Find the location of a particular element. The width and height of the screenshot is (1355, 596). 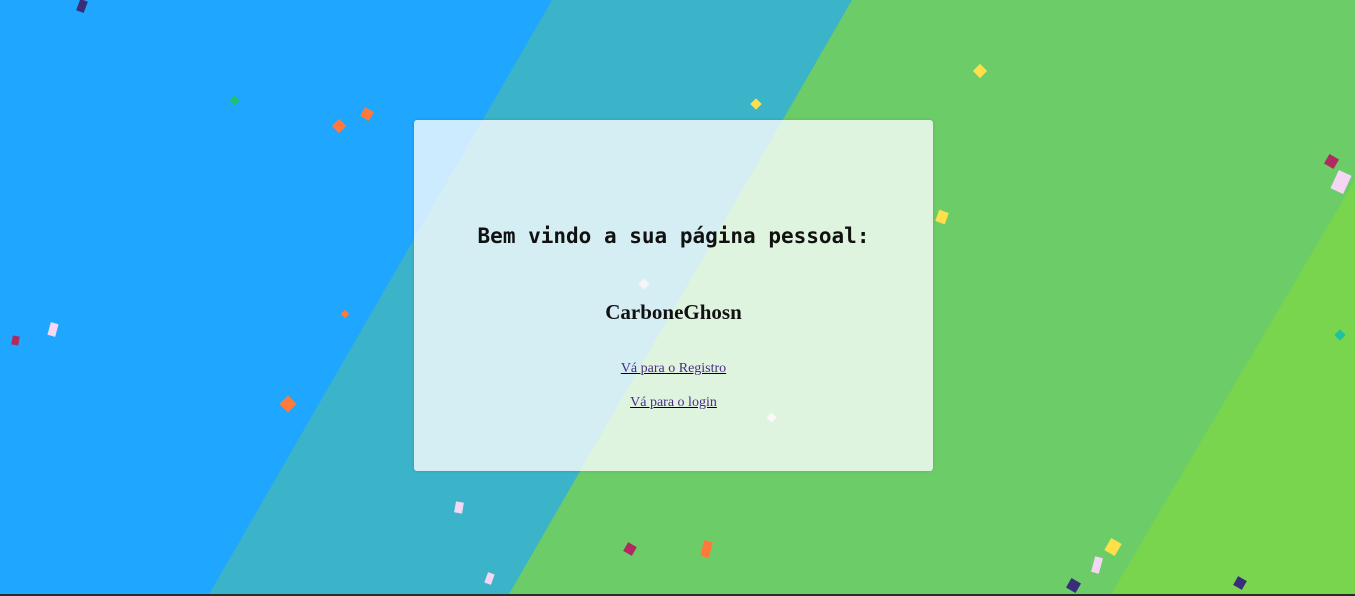

username: CarboneGhosn is located at coordinates (673, 312).